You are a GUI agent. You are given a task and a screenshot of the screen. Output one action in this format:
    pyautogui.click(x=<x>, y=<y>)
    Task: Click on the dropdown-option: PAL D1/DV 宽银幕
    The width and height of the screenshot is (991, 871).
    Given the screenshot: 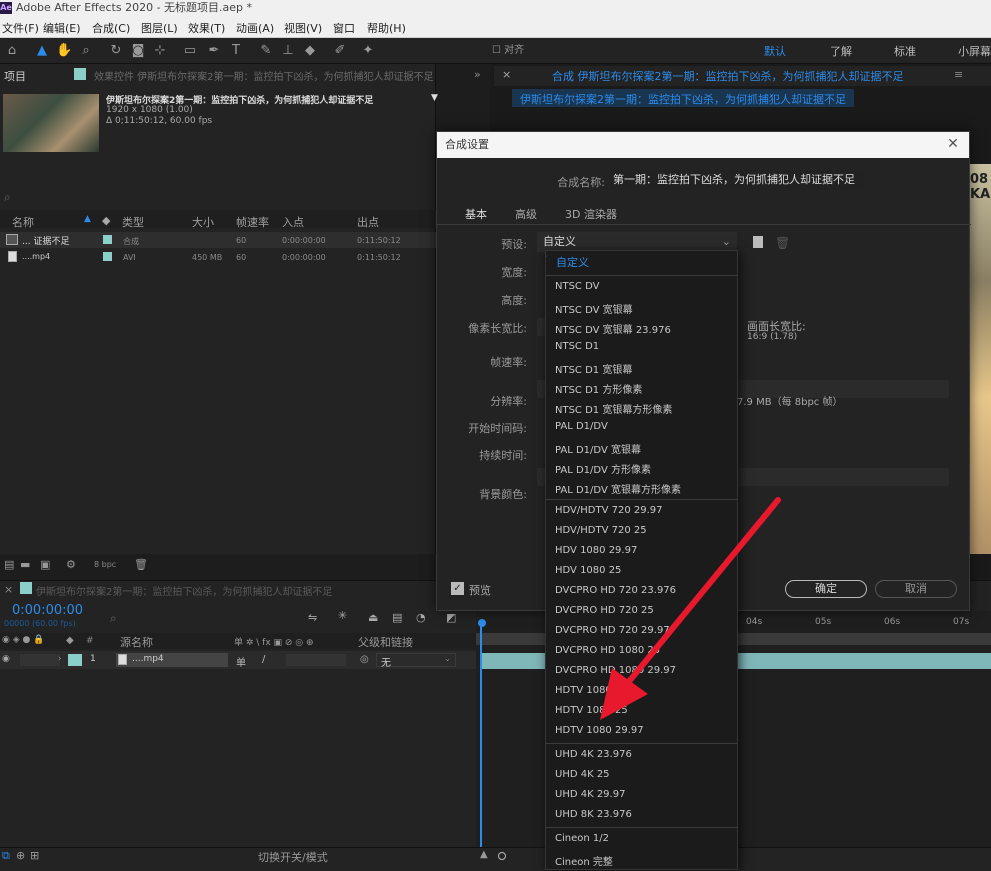 What is the action you would take?
    pyautogui.click(x=598, y=448)
    